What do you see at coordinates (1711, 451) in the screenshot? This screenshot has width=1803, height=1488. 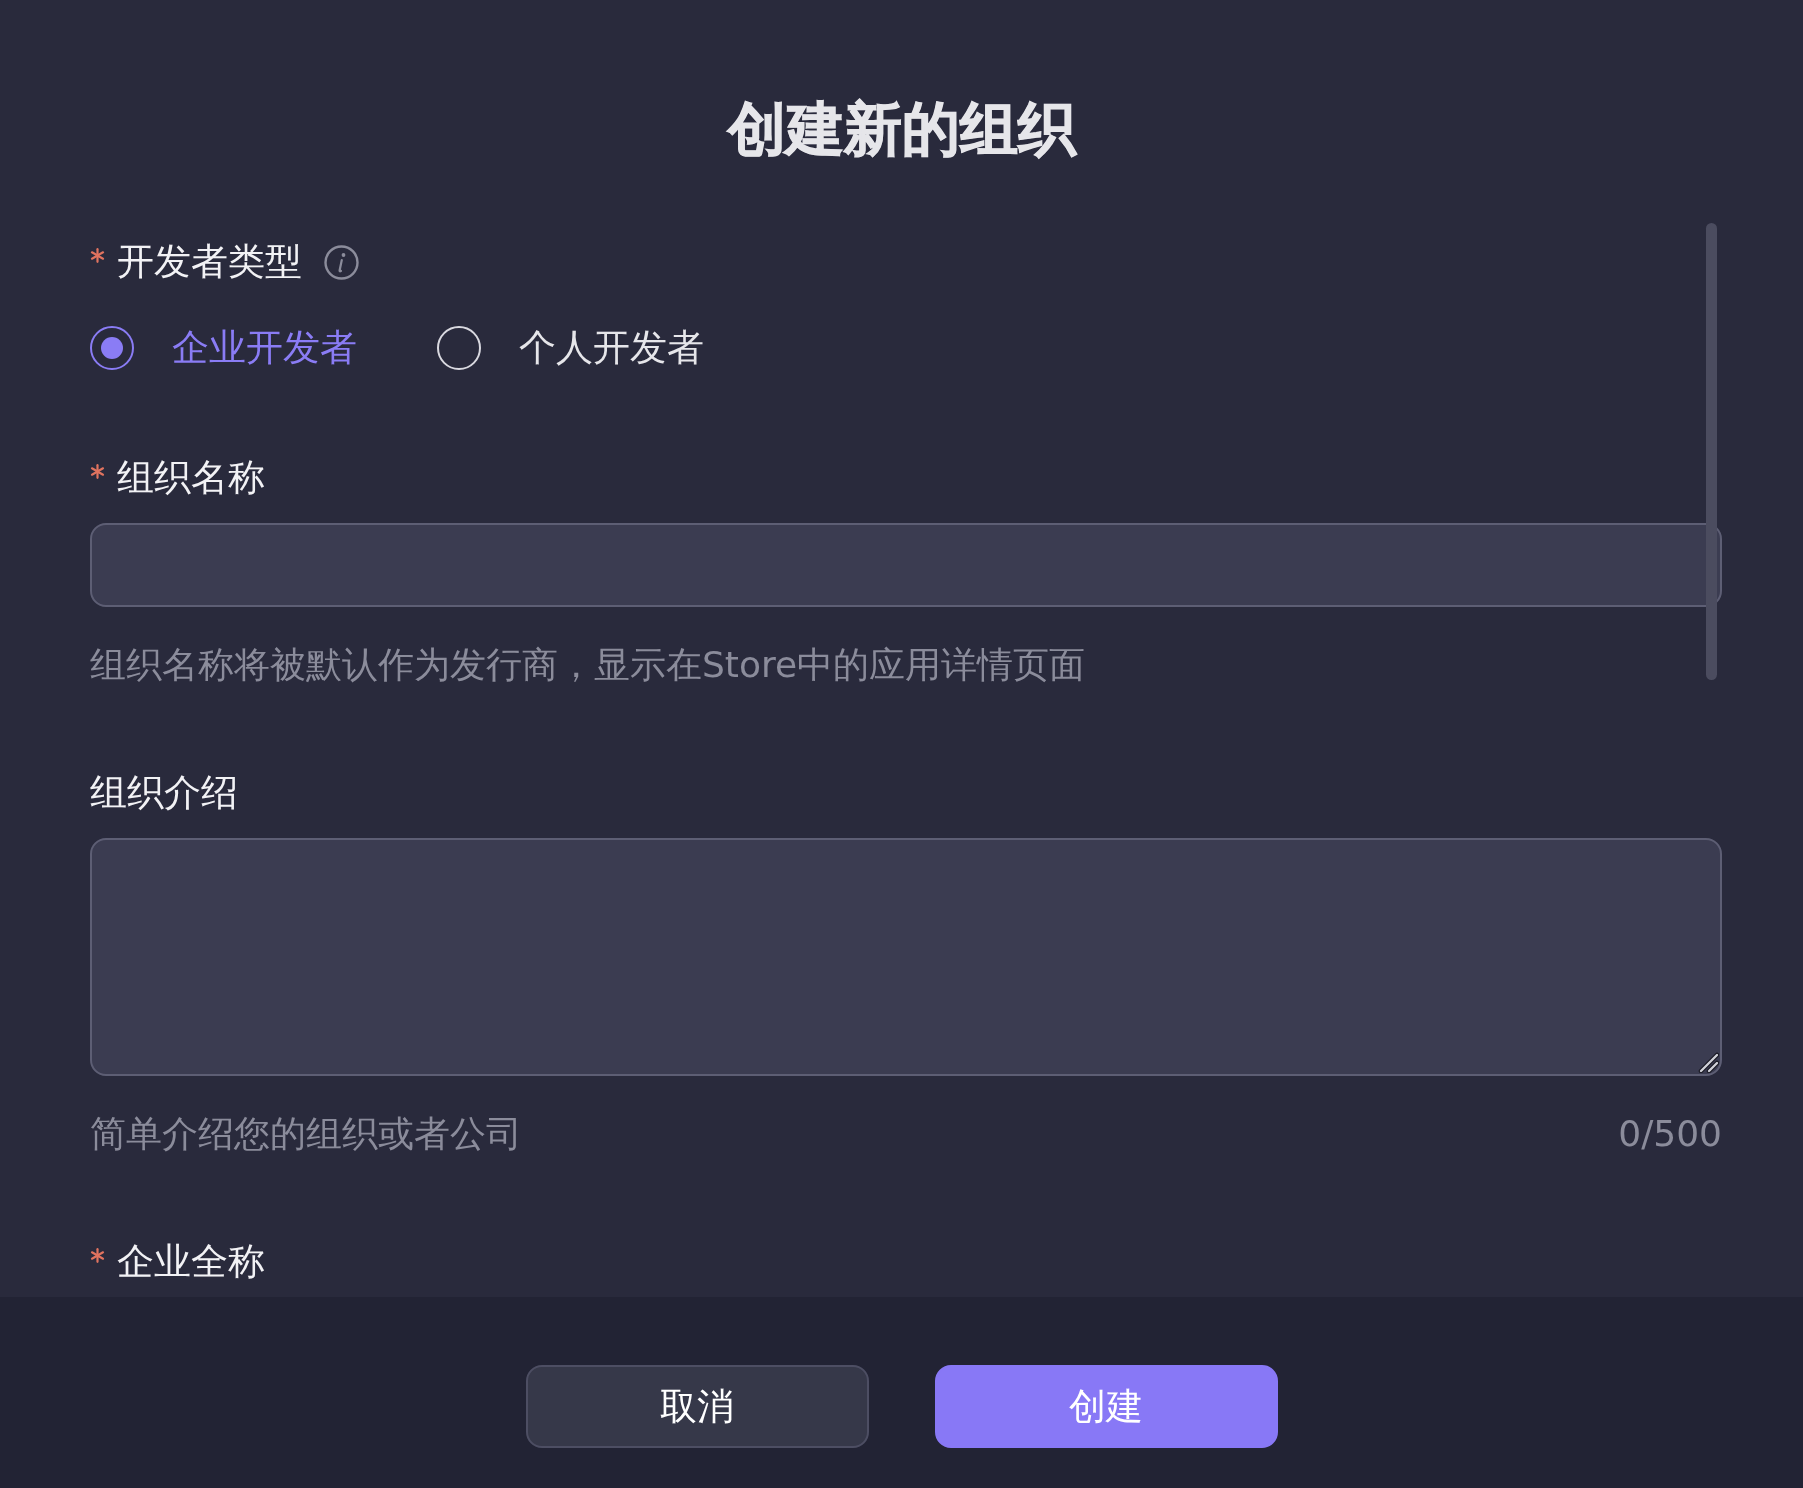 I see `scrollbar-thumb` at bounding box center [1711, 451].